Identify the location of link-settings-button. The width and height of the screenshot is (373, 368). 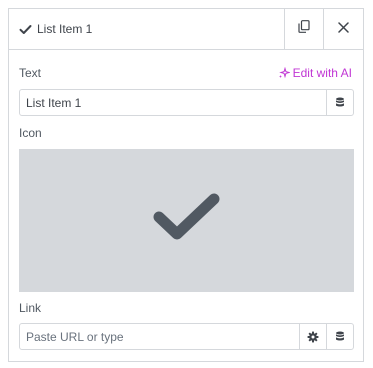
(312, 336).